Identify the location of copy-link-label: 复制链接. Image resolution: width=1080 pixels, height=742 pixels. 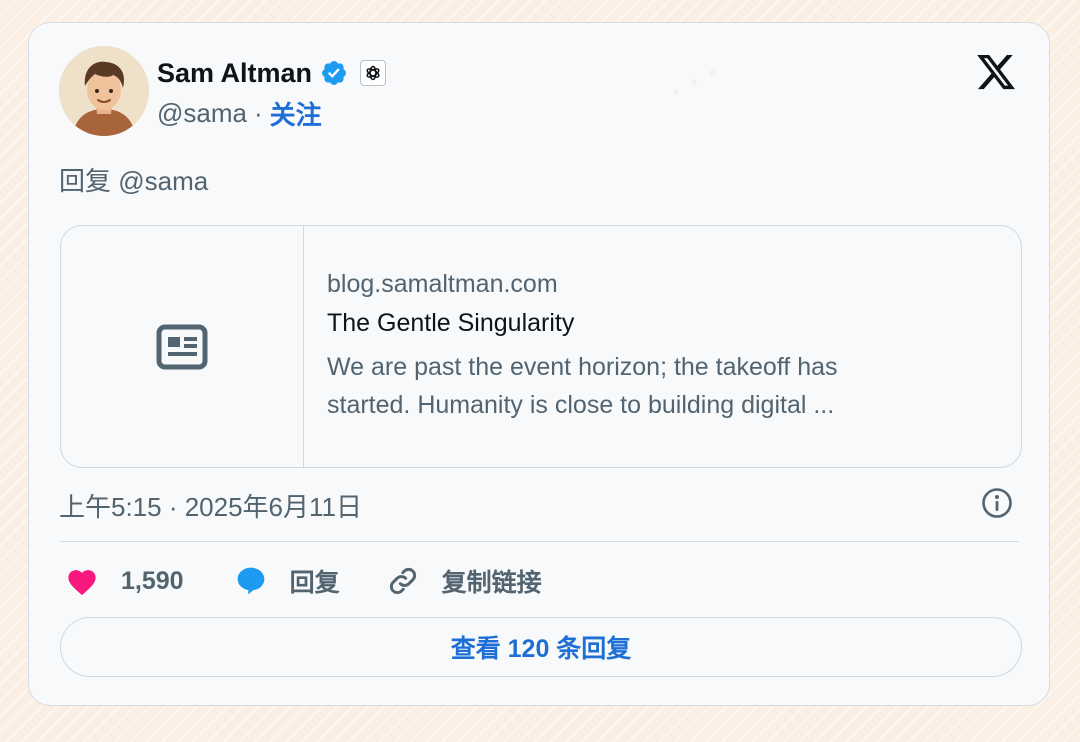
(491, 583).